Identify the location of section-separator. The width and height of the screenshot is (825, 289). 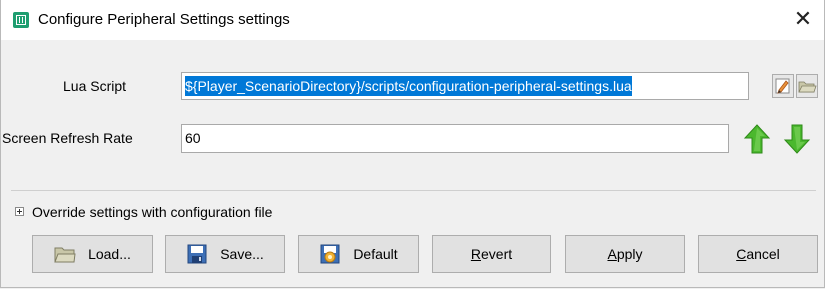
(413, 190).